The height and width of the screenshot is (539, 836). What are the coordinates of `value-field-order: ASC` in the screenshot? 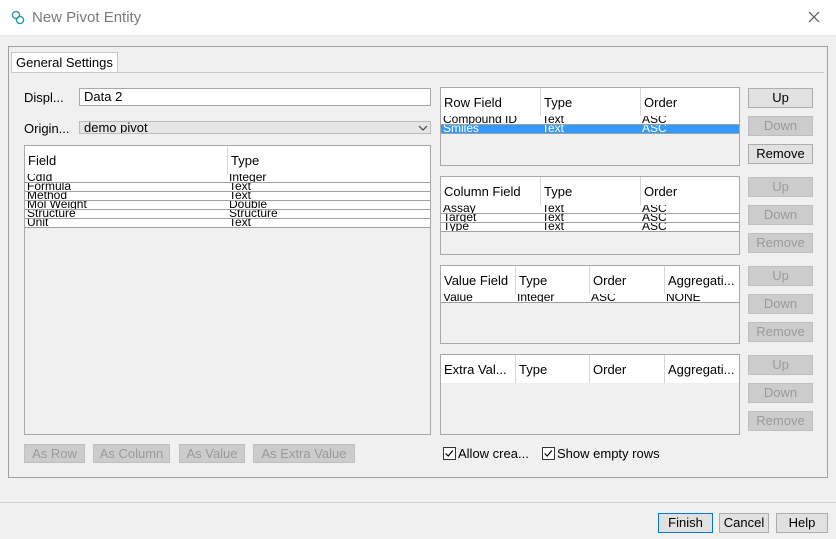 It's located at (603, 298).